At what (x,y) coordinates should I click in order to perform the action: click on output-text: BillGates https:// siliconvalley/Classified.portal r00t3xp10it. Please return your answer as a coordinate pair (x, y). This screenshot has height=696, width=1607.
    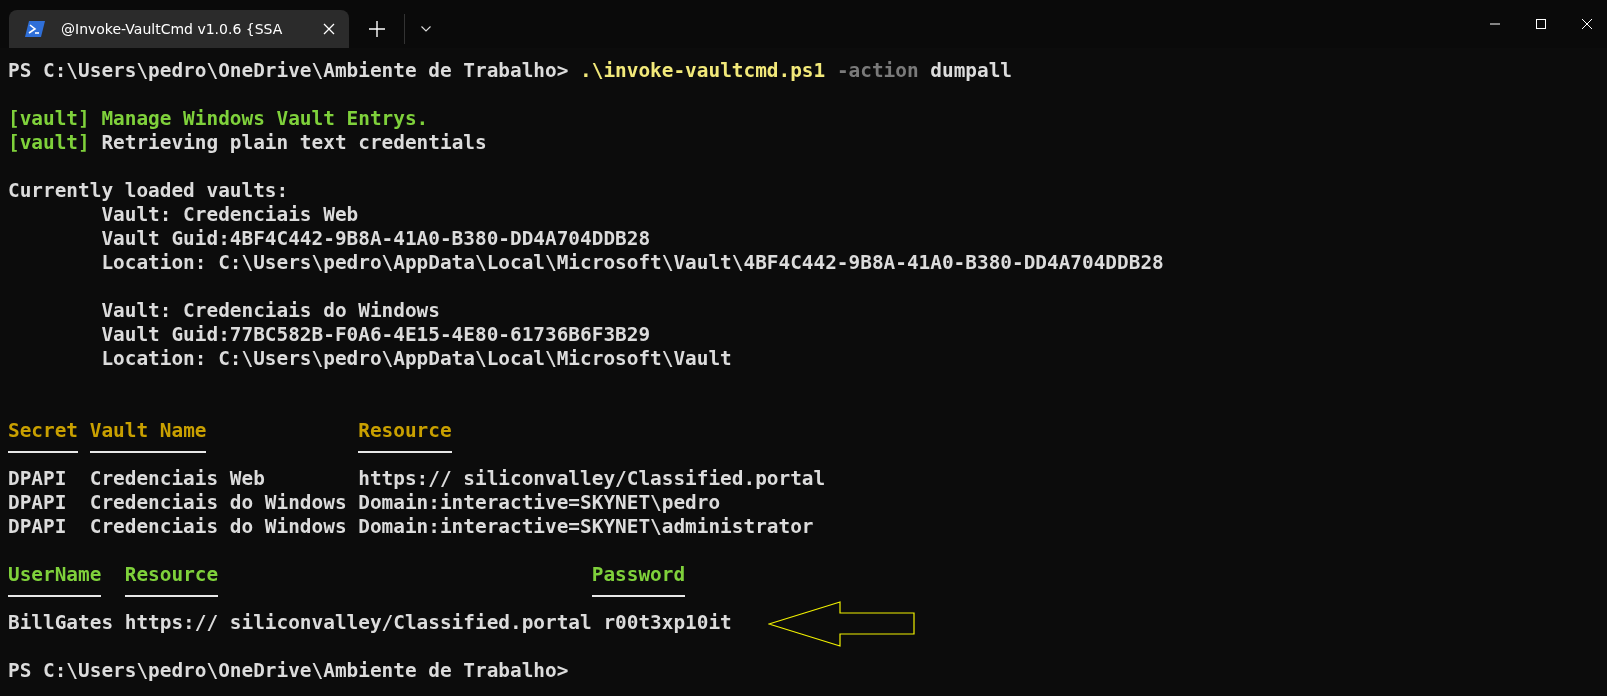
    Looking at the image, I should click on (370, 623).